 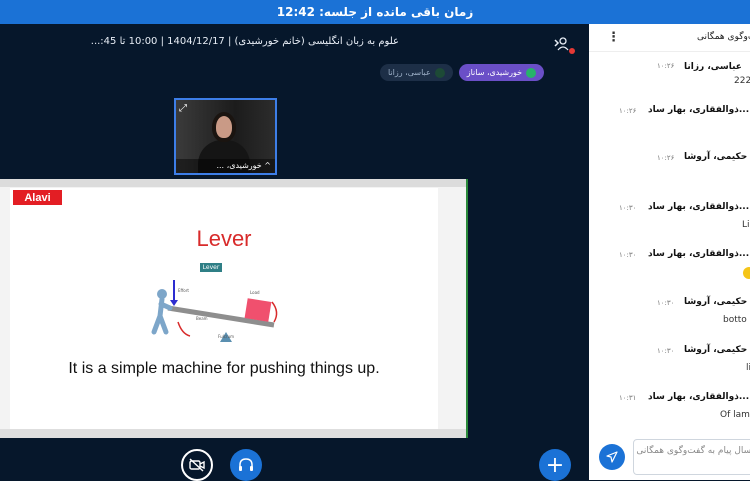 I want to click on video-off-icon, so click(x=197, y=465).